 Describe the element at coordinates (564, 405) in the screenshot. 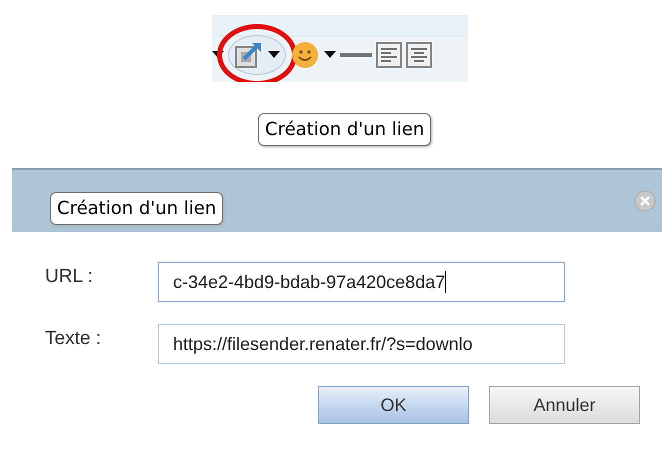

I see `cancel-button: Annuler` at that location.